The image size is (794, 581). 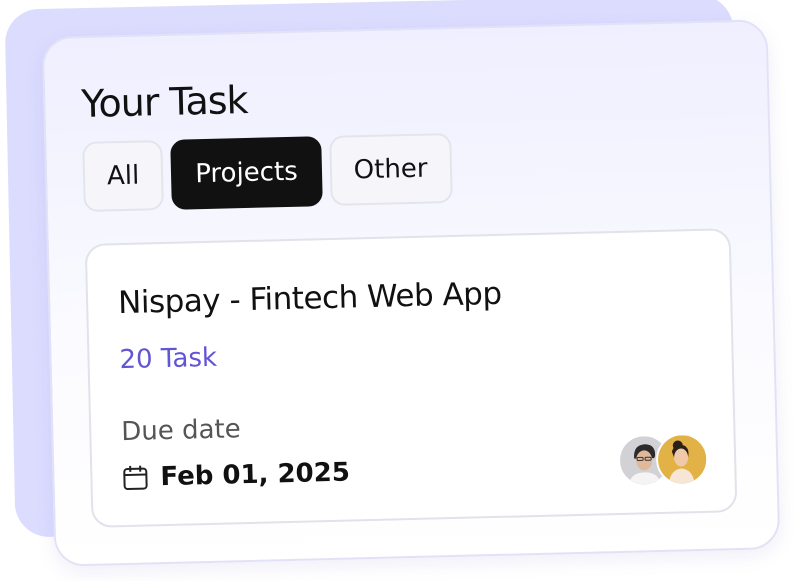 I want to click on tab-all: All, so click(x=123, y=176).